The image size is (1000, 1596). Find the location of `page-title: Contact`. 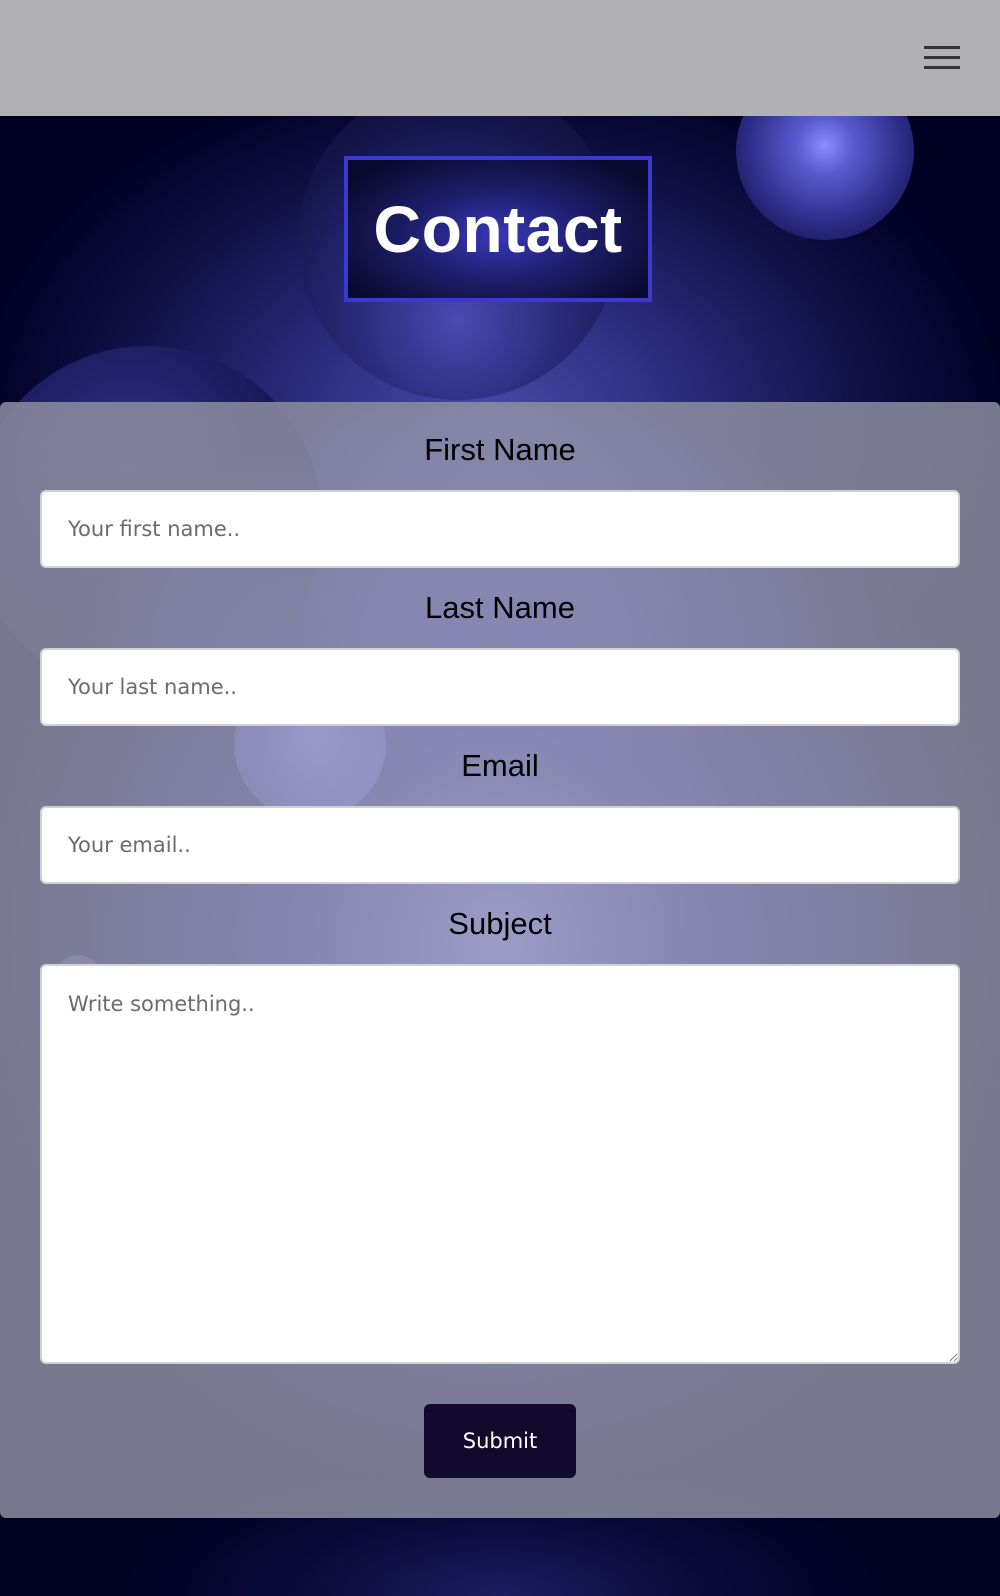

page-title: Contact is located at coordinates (498, 229).